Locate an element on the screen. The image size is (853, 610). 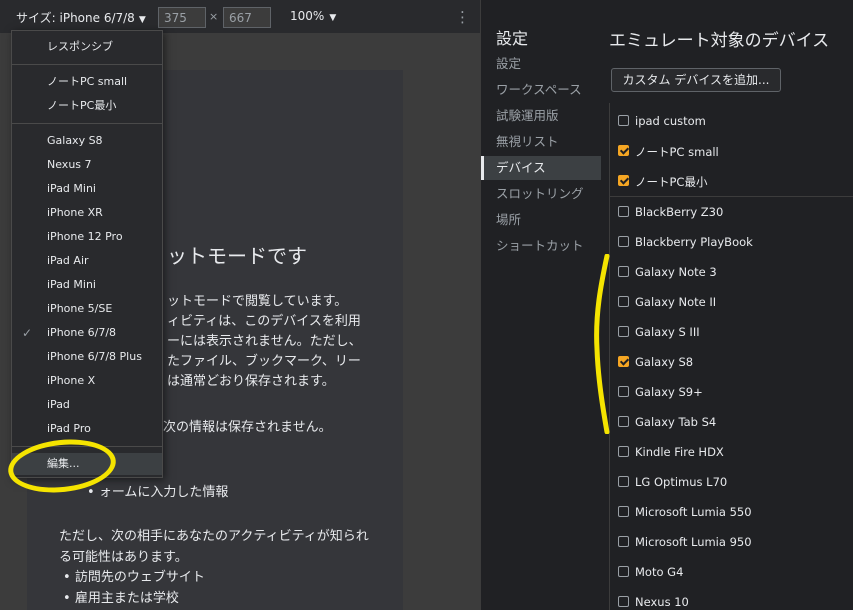
menu-item-iphone-xr: iPhone XR is located at coordinates (87, 213).